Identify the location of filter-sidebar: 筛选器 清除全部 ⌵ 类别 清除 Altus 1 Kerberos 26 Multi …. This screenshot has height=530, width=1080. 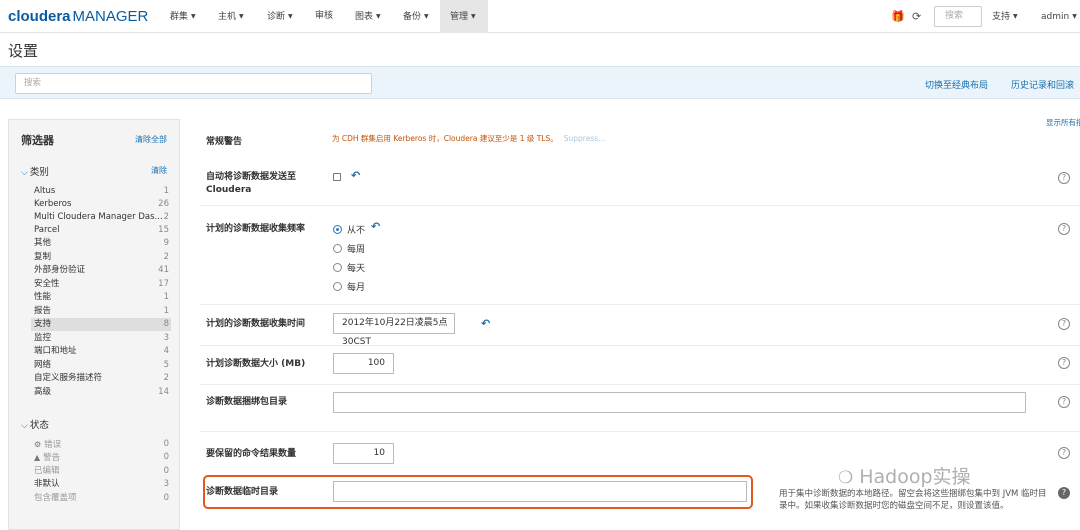
(94, 324).